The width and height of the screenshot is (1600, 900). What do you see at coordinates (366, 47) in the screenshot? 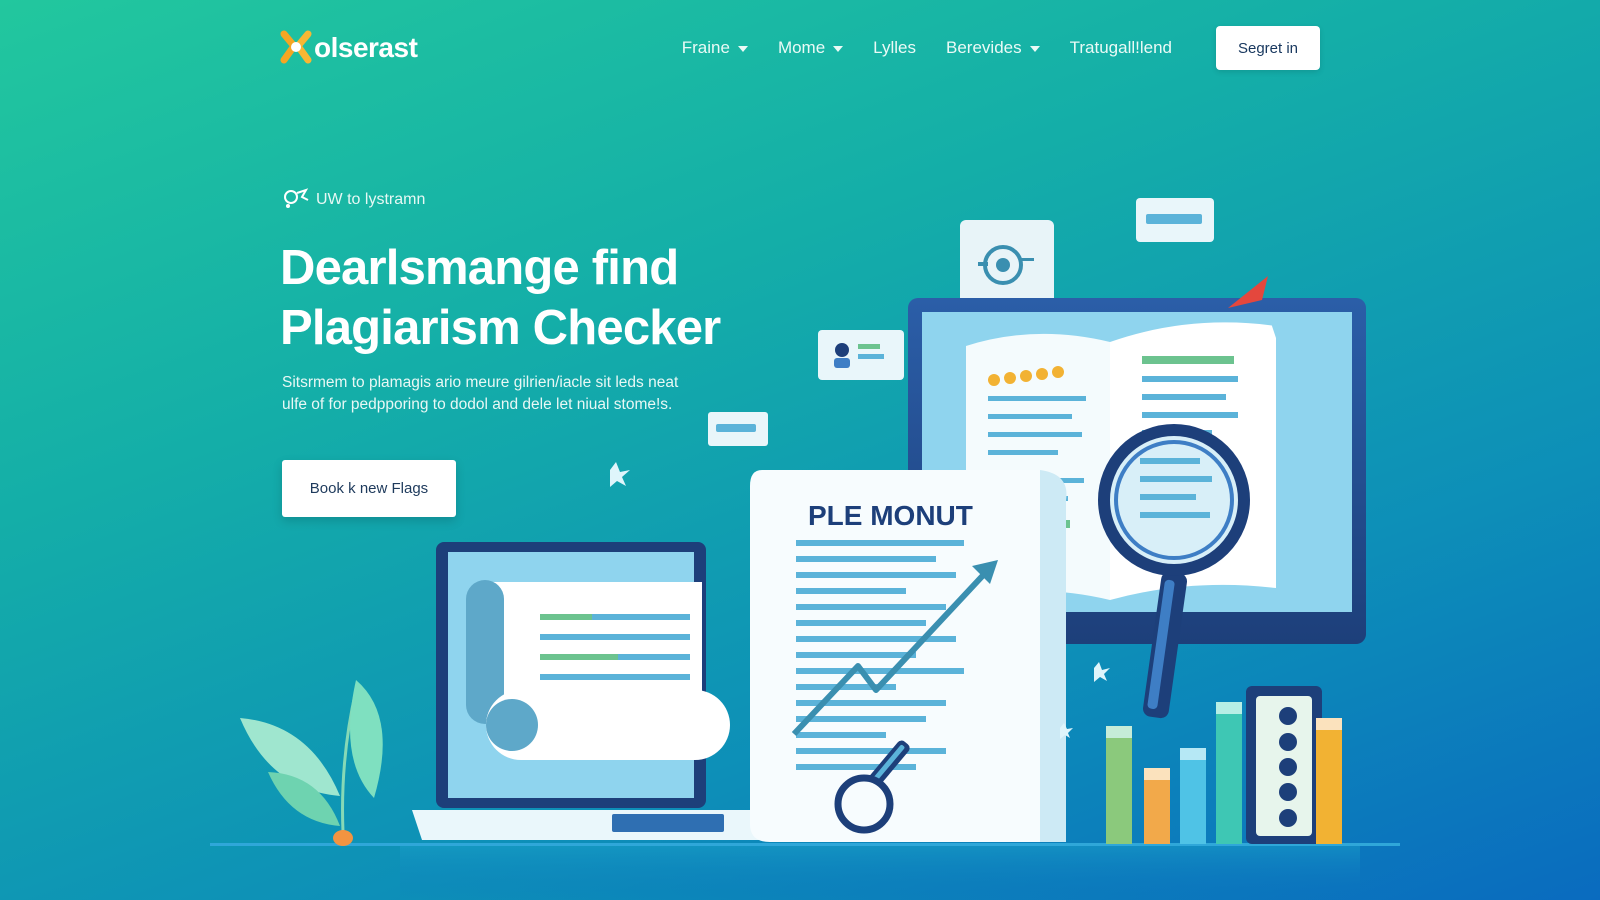
I see `brand-name: olserast` at bounding box center [366, 47].